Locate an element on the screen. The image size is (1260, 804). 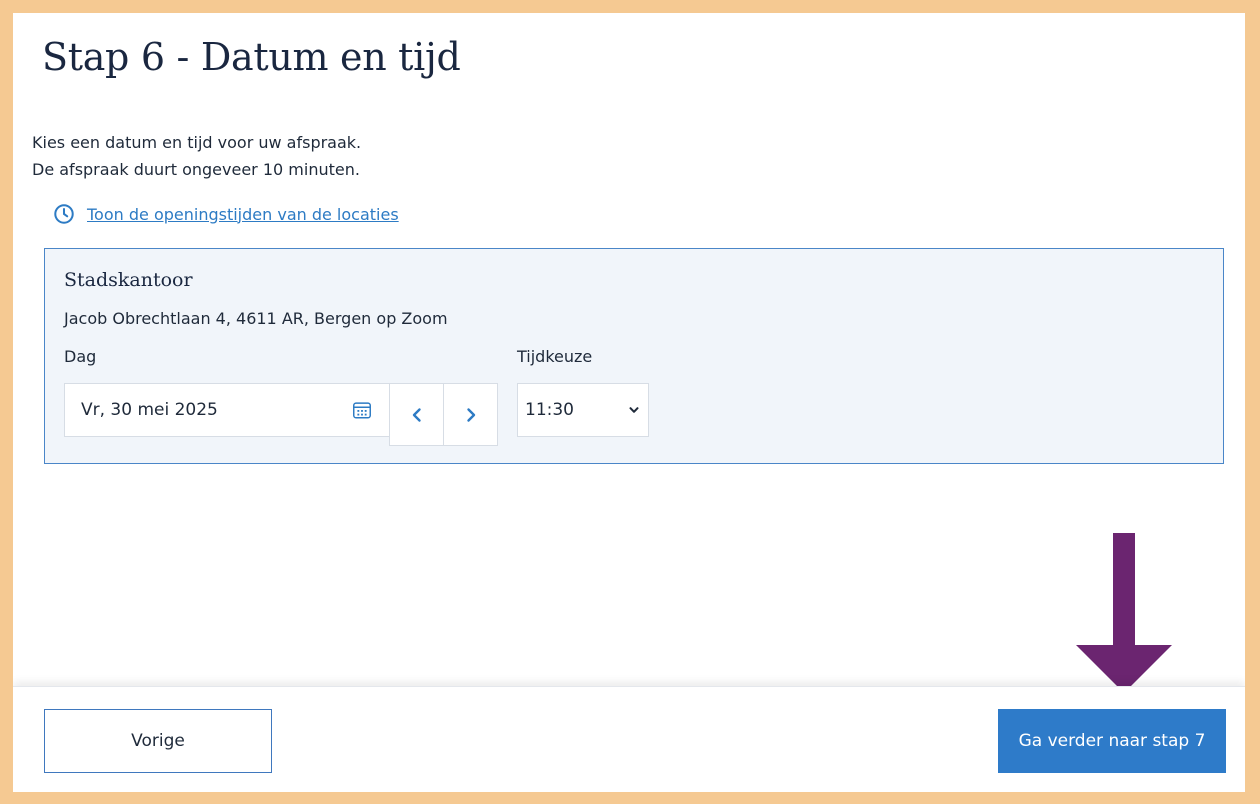
time-value: 11:30 is located at coordinates (576, 410).